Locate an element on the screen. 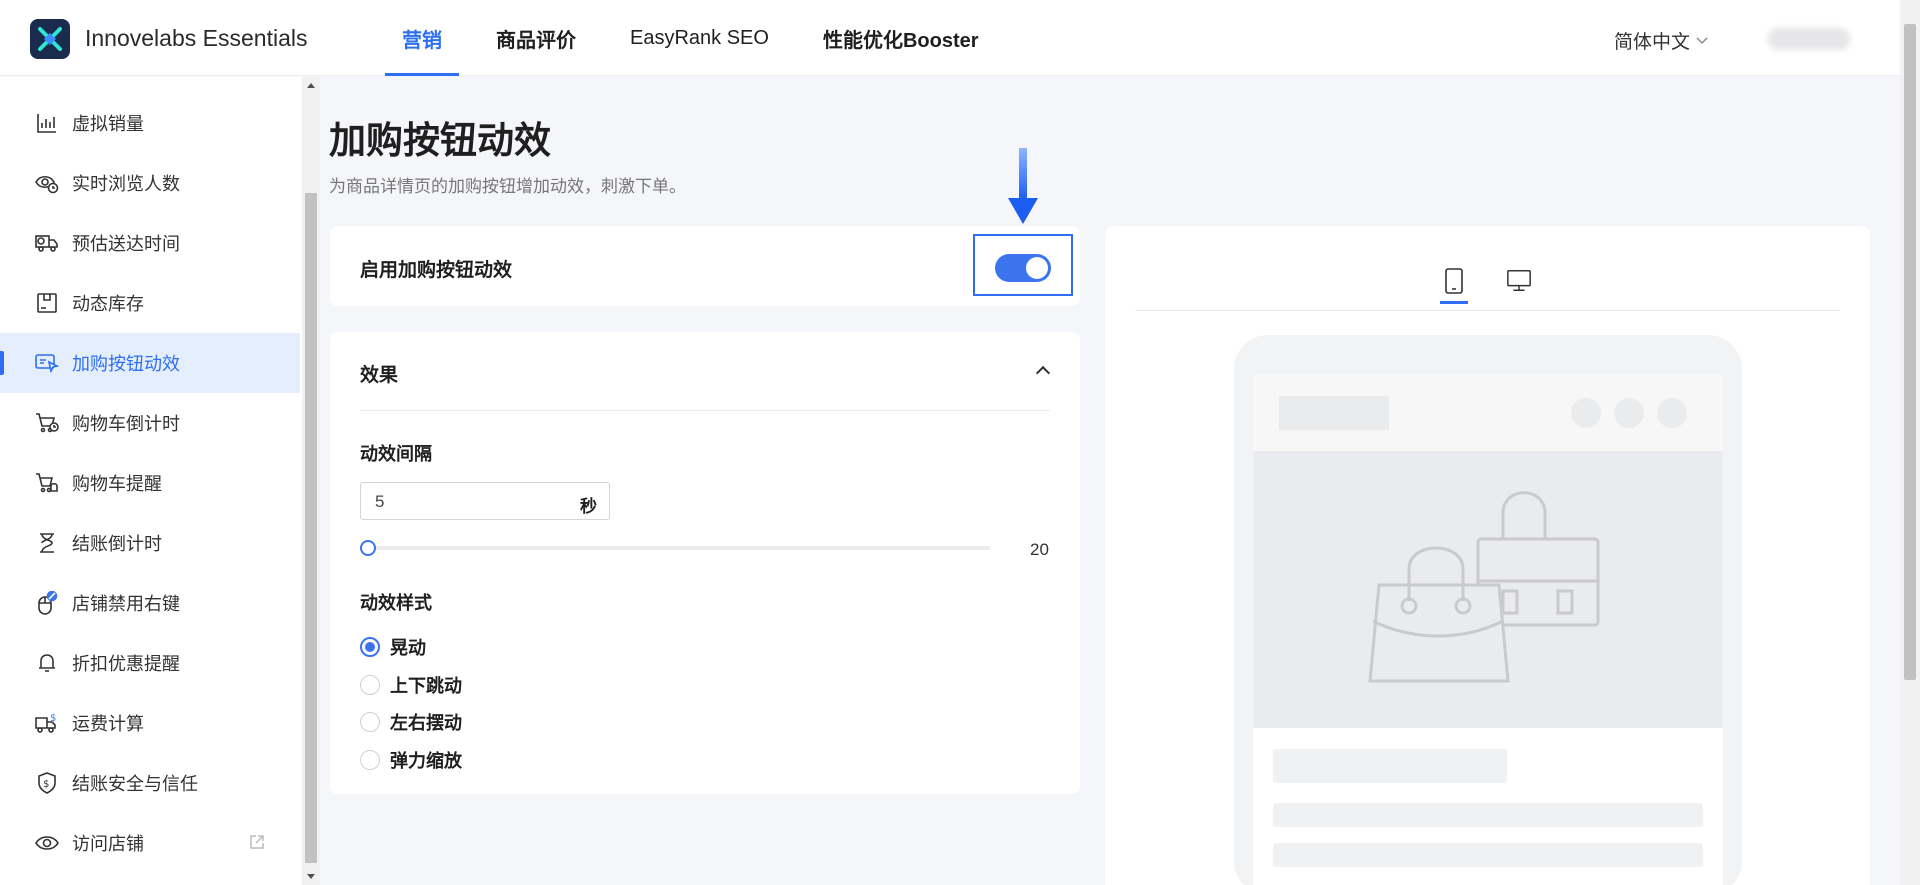 This screenshot has height=885, width=1920. phone-screen is located at coordinates (1488, 630).